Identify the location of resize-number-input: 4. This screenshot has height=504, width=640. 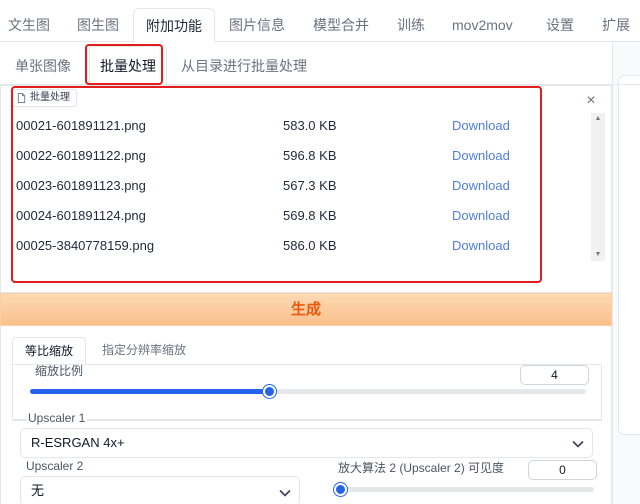
(554, 375).